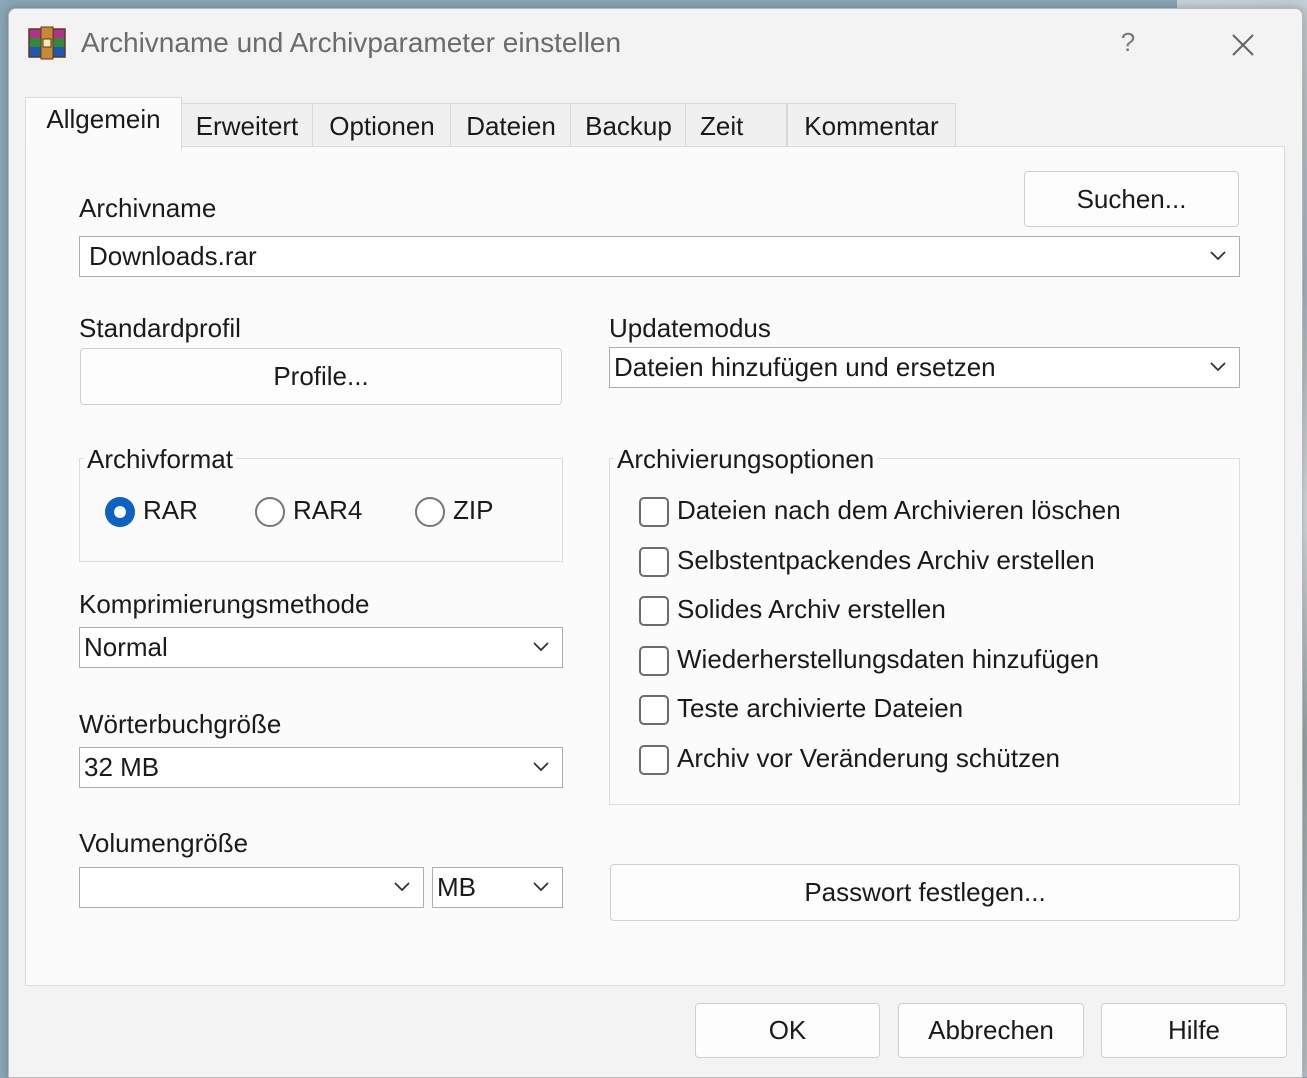 This screenshot has height=1078, width=1307. Describe the element at coordinates (871, 125) in the screenshot. I see `tab-kommentar: Kommentar` at that location.